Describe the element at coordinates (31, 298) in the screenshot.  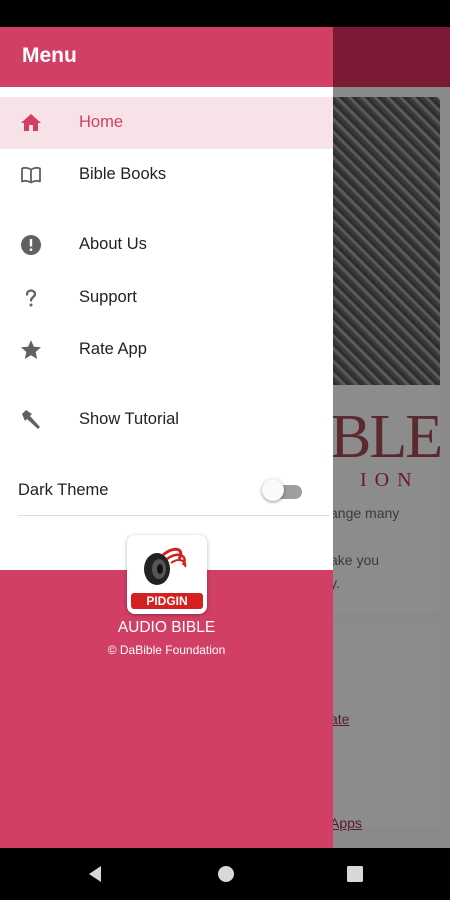
I see `question-icon` at that location.